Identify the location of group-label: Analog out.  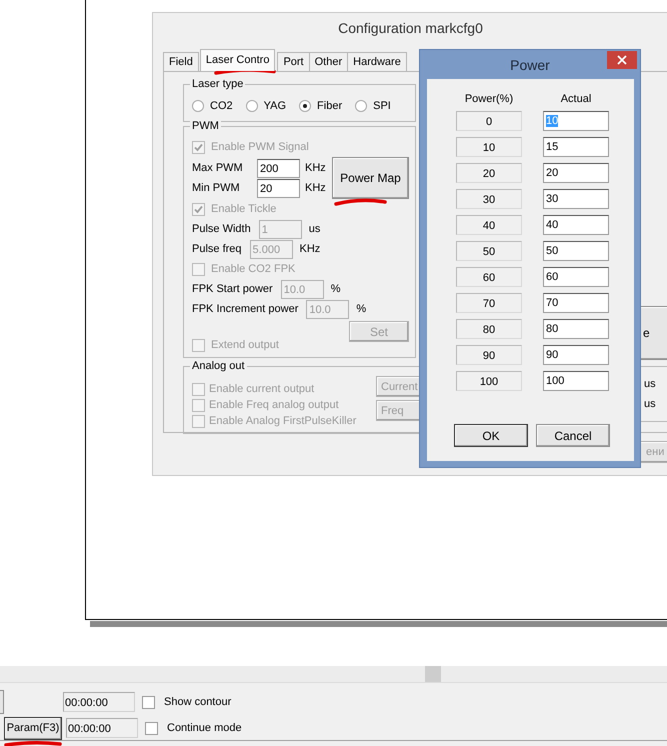
(218, 366).